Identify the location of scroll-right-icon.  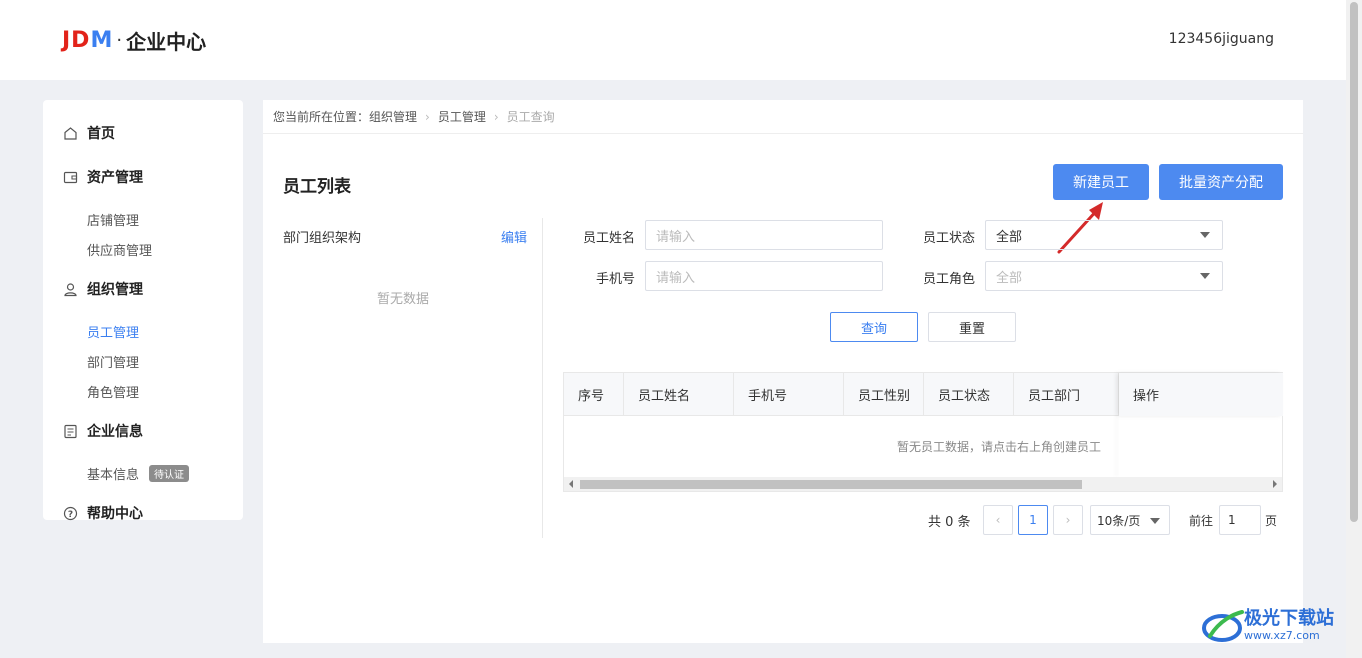
(1275, 484).